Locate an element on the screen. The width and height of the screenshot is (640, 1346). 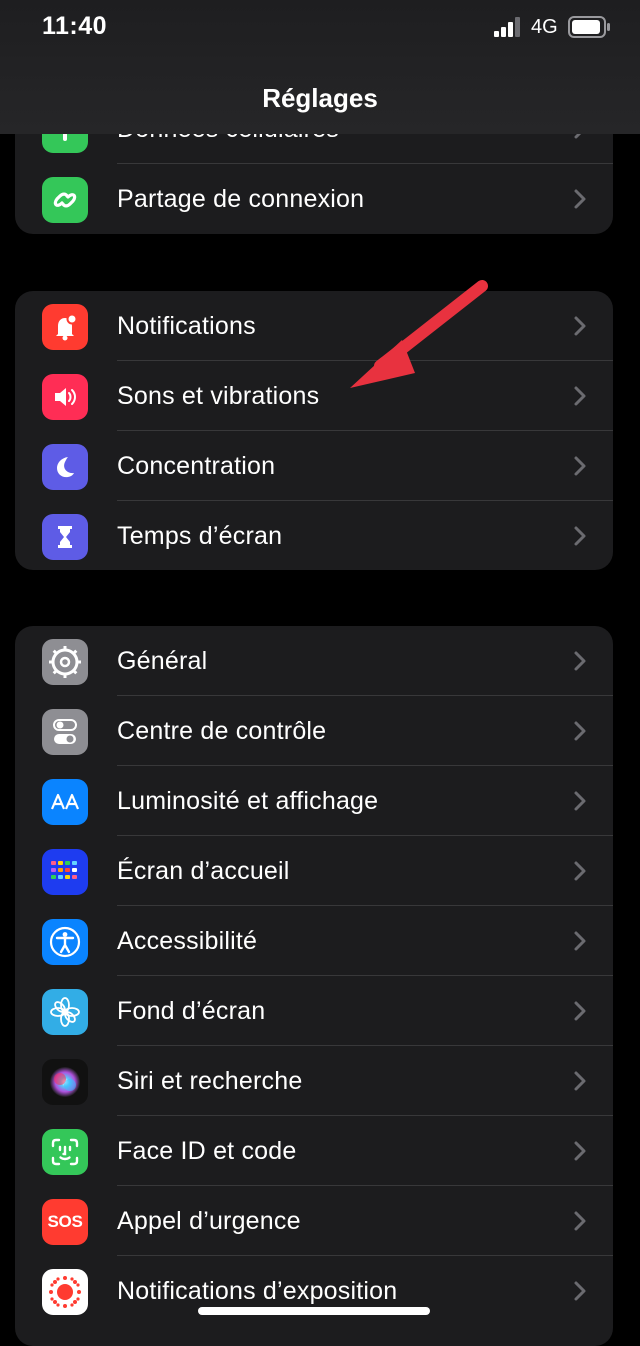
battery-icon is located at coordinates (589, 27).